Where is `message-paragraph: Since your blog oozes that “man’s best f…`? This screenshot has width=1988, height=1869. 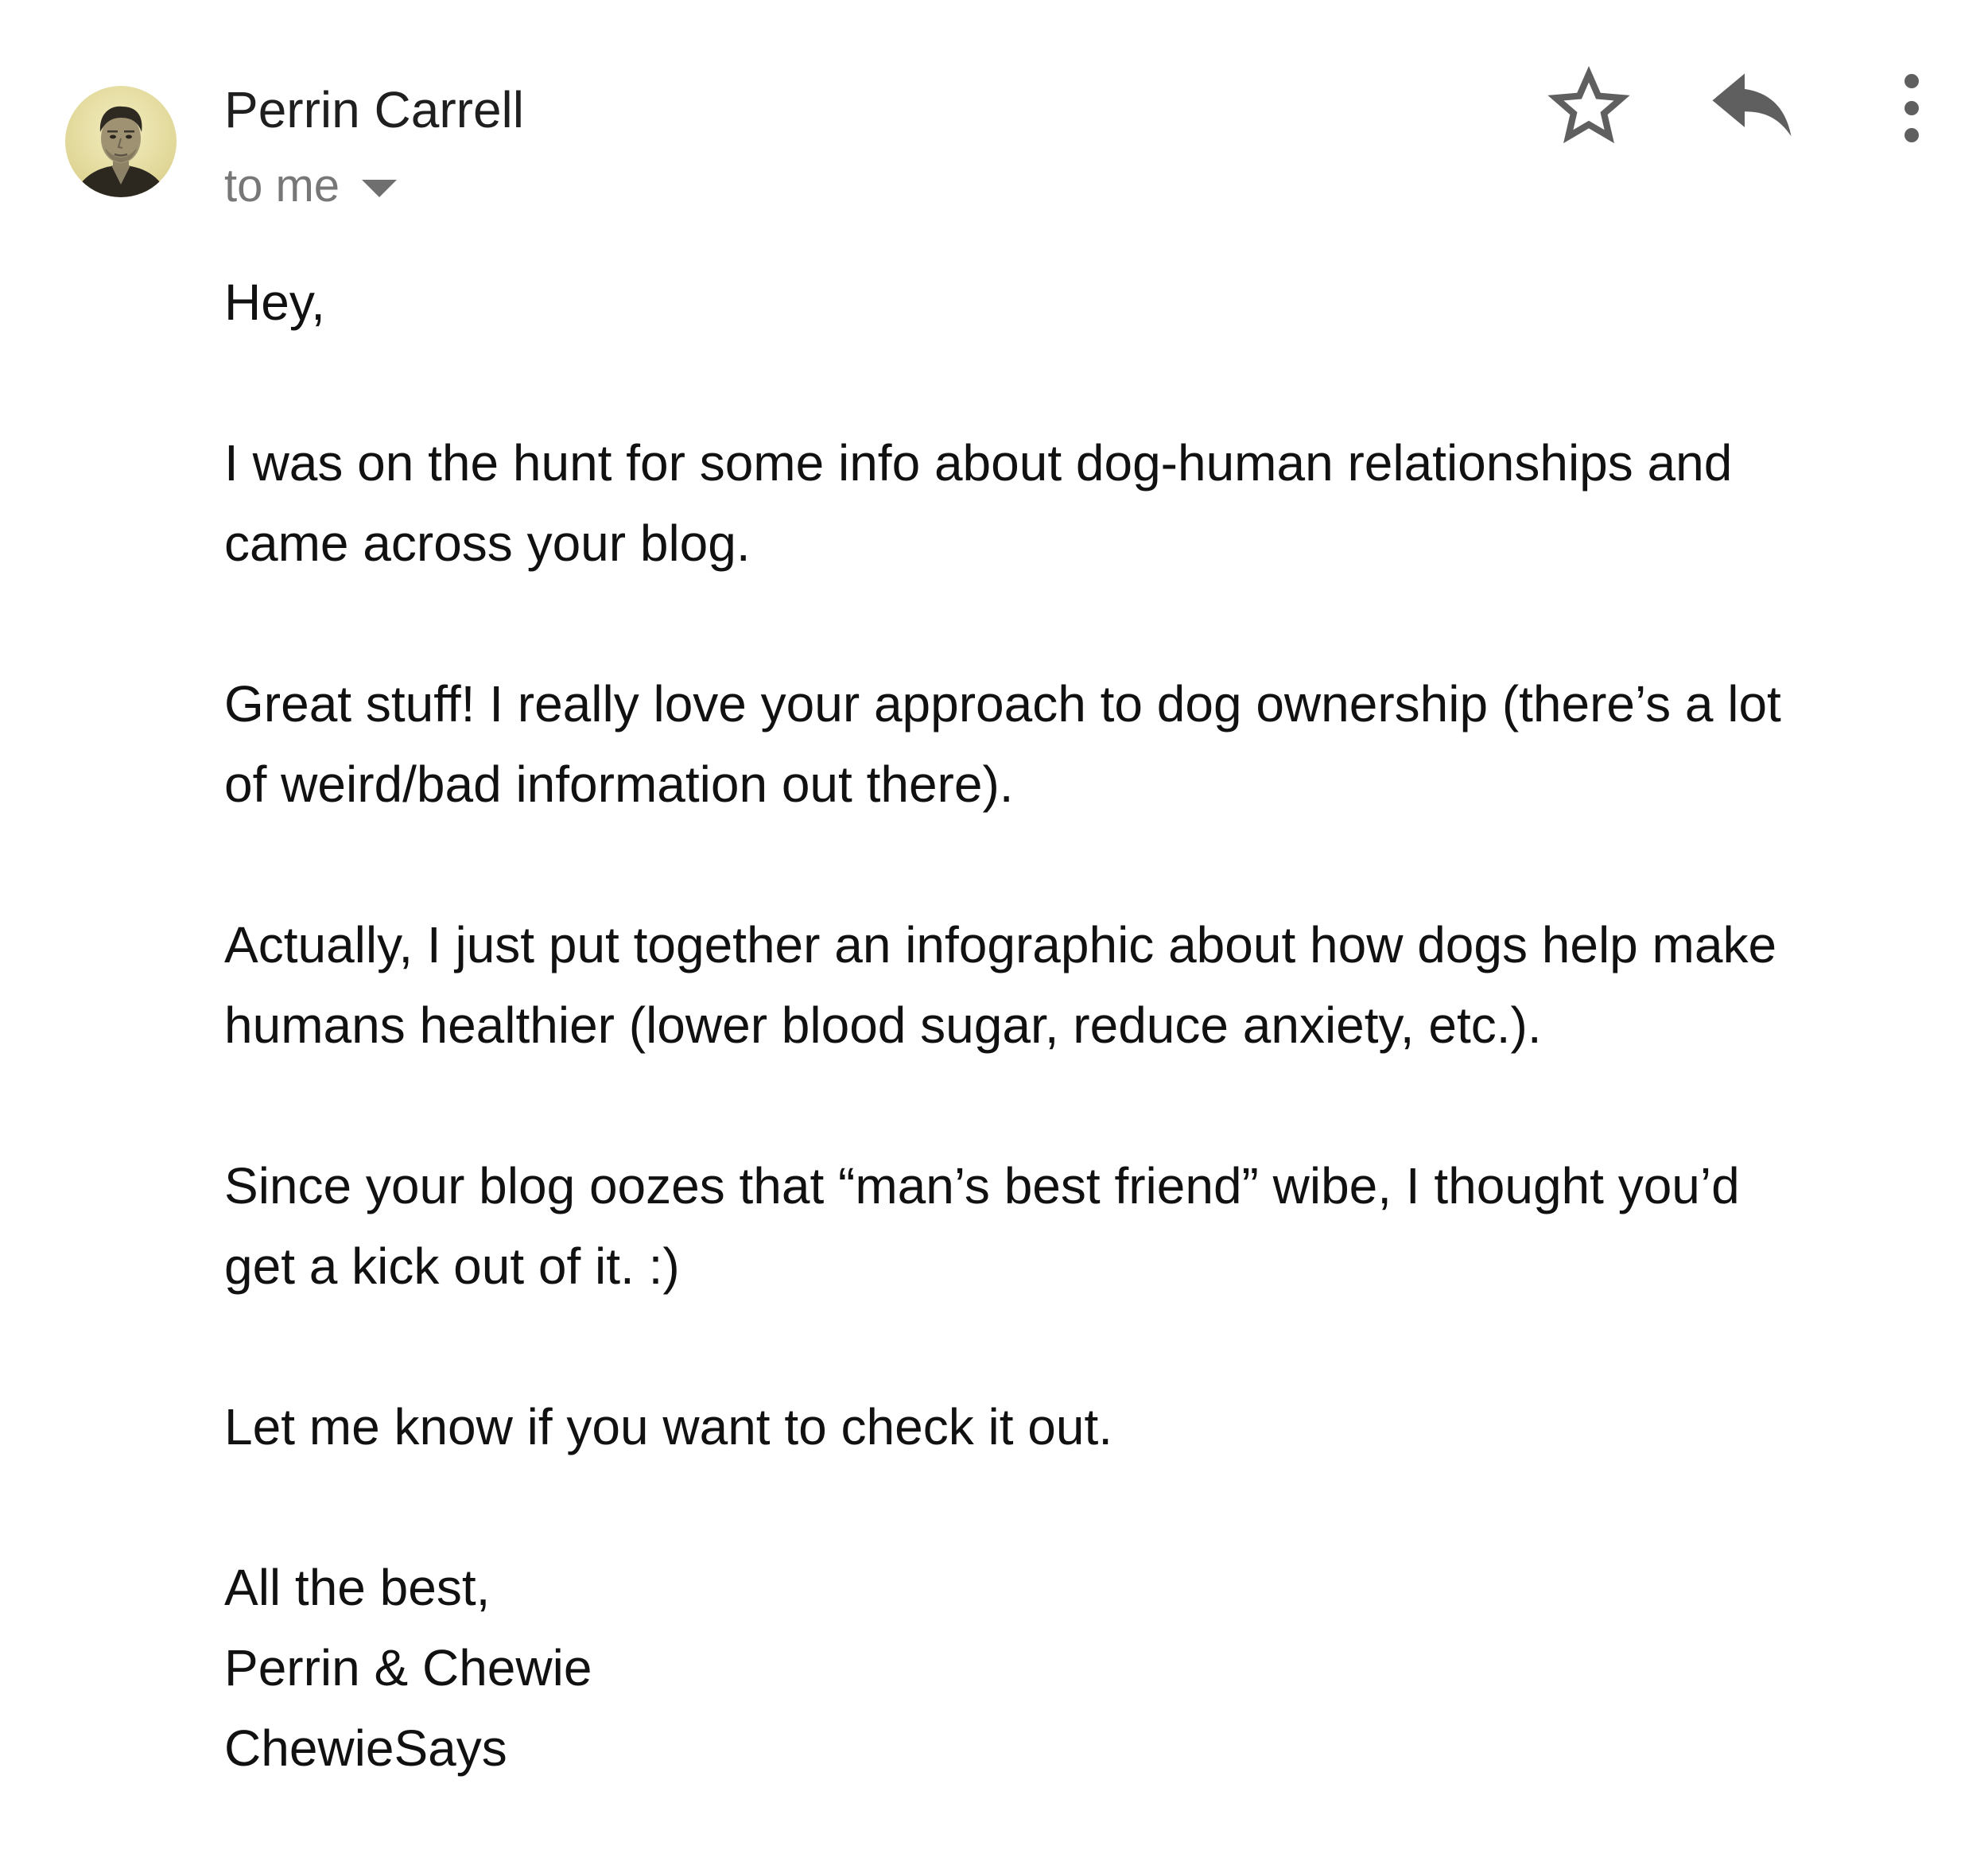 message-paragraph: Since your blog oozes that “man’s best f… is located at coordinates (1083, 1226).